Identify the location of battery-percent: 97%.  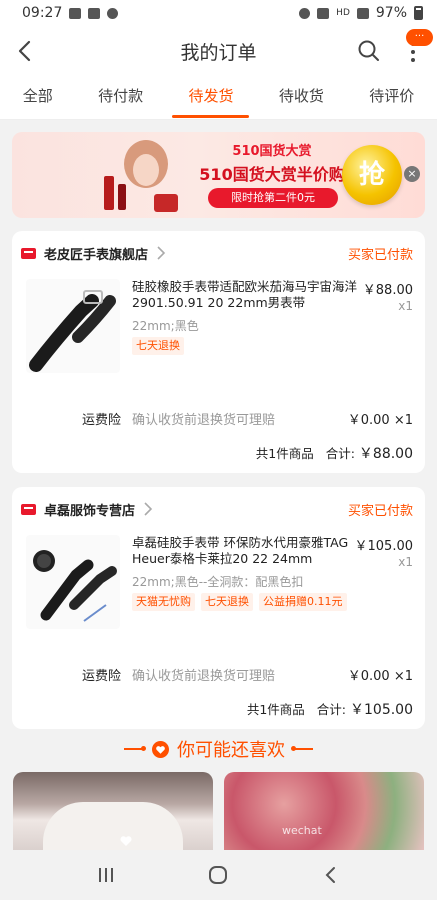
(391, 13).